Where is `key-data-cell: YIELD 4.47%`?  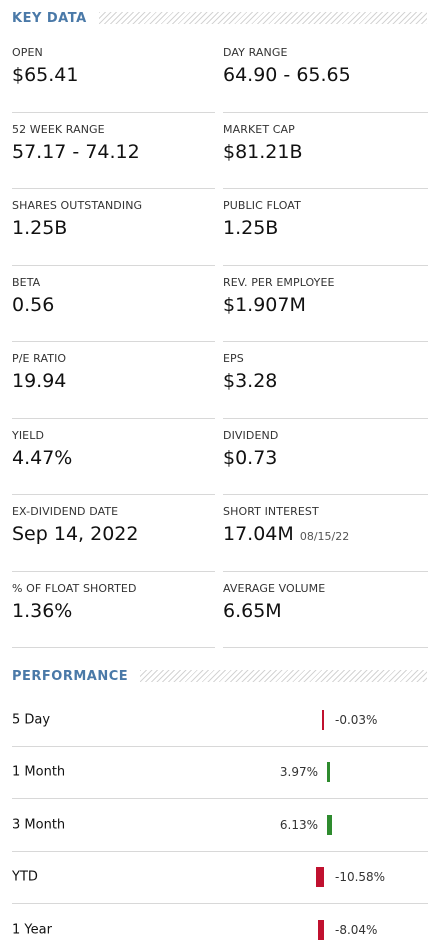
key-data-cell: YIELD 4.47% is located at coordinates (113, 457).